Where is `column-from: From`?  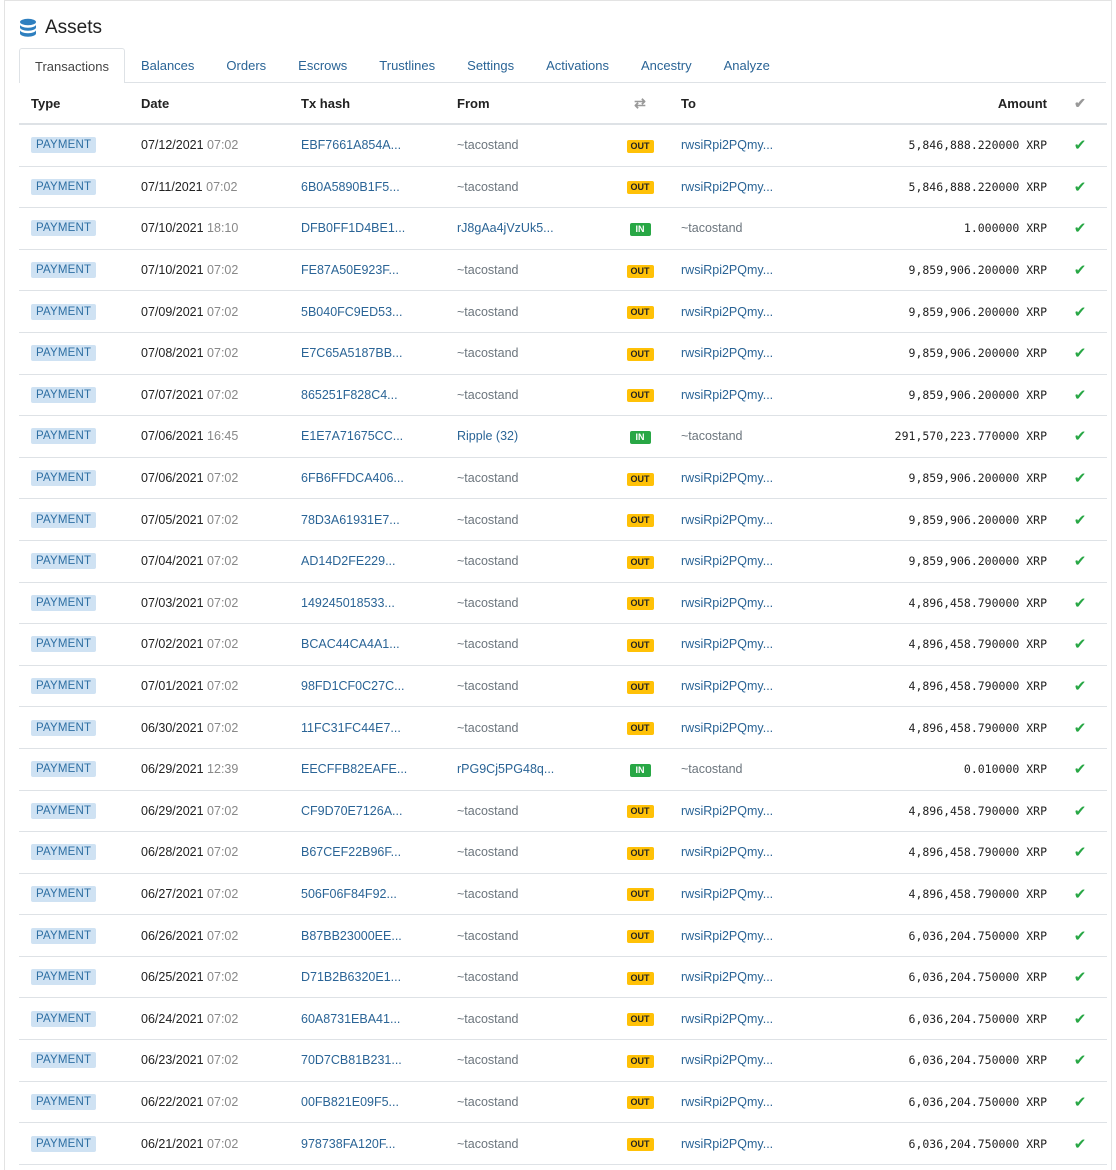 column-from: From is located at coordinates (528, 104).